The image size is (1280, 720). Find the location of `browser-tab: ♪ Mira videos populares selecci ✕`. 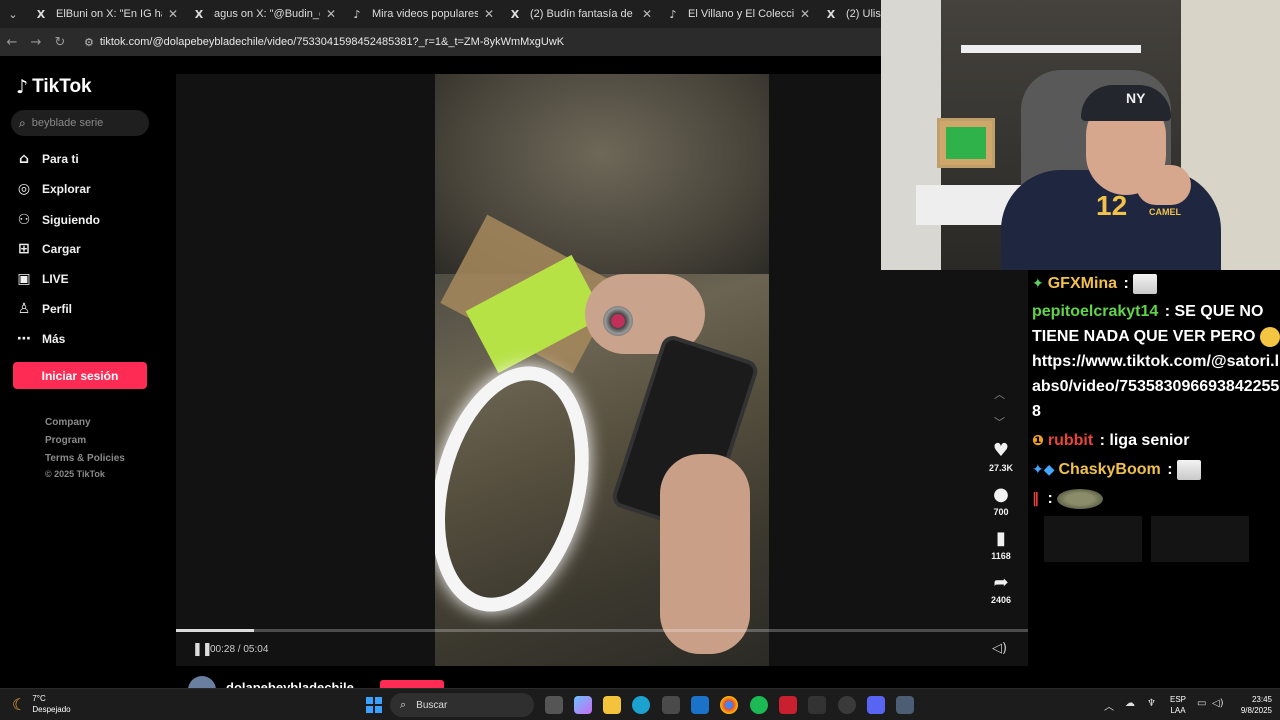

browser-tab: ♪ Mira videos populares selecci ✕ is located at coordinates (421, 14).